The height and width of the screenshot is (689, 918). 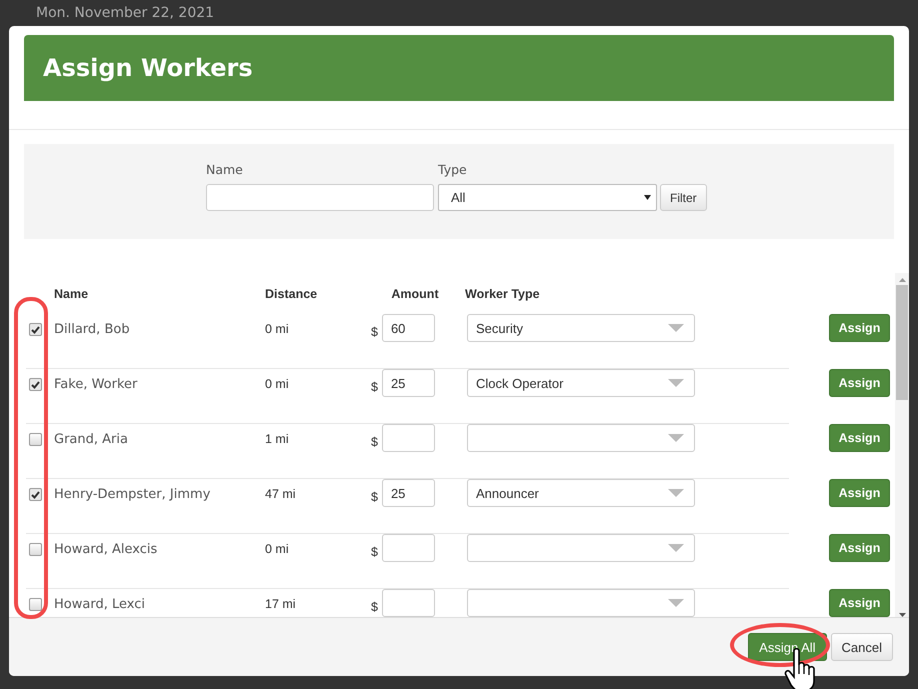 What do you see at coordinates (100, 604) in the screenshot?
I see `worker-name: Howard, Lexci` at bounding box center [100, 604].